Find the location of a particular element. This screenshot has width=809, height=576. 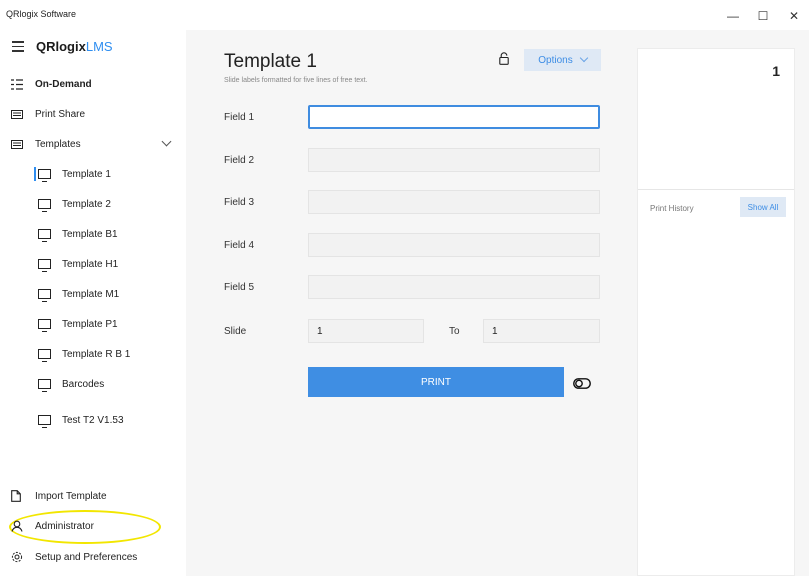

template-item: Template B1 is located at coordinates (108, 234).